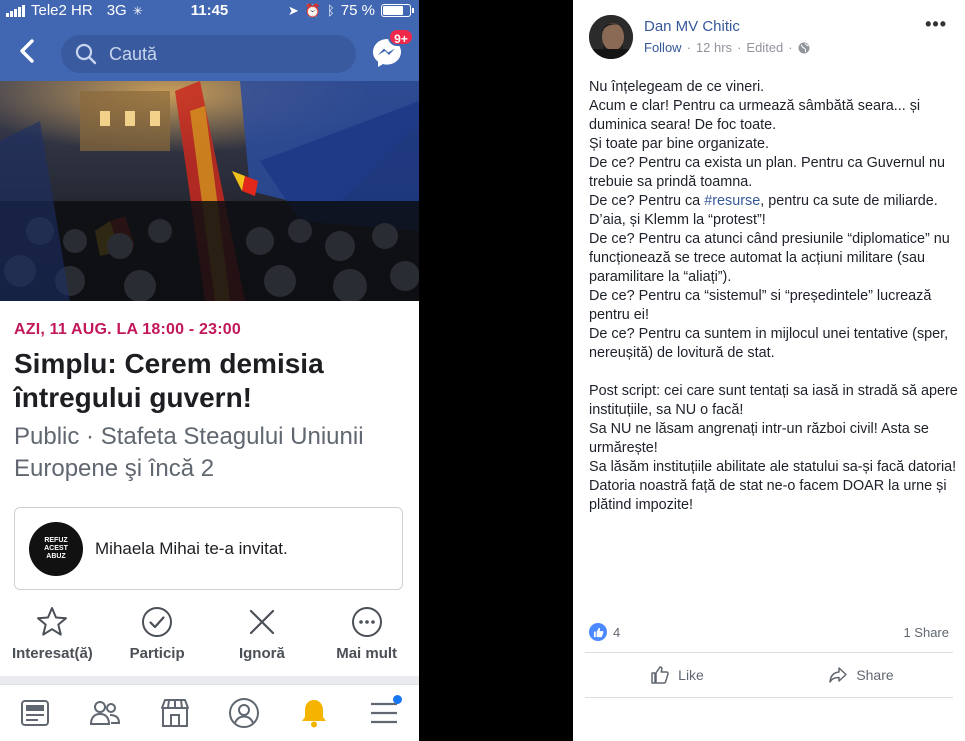  What do you see at coordinates (357, 10) in the screenshot?
I see `battery-percent: 75 %` at bounding box center [357, 10].